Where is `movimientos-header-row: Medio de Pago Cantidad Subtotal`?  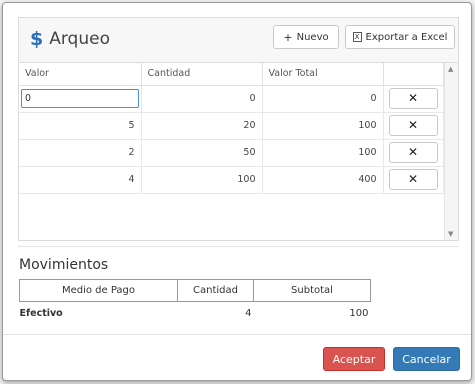
movimientos-header-row: Medio de Pago Cantidad Subtotal is located at coordinates (195, 290).